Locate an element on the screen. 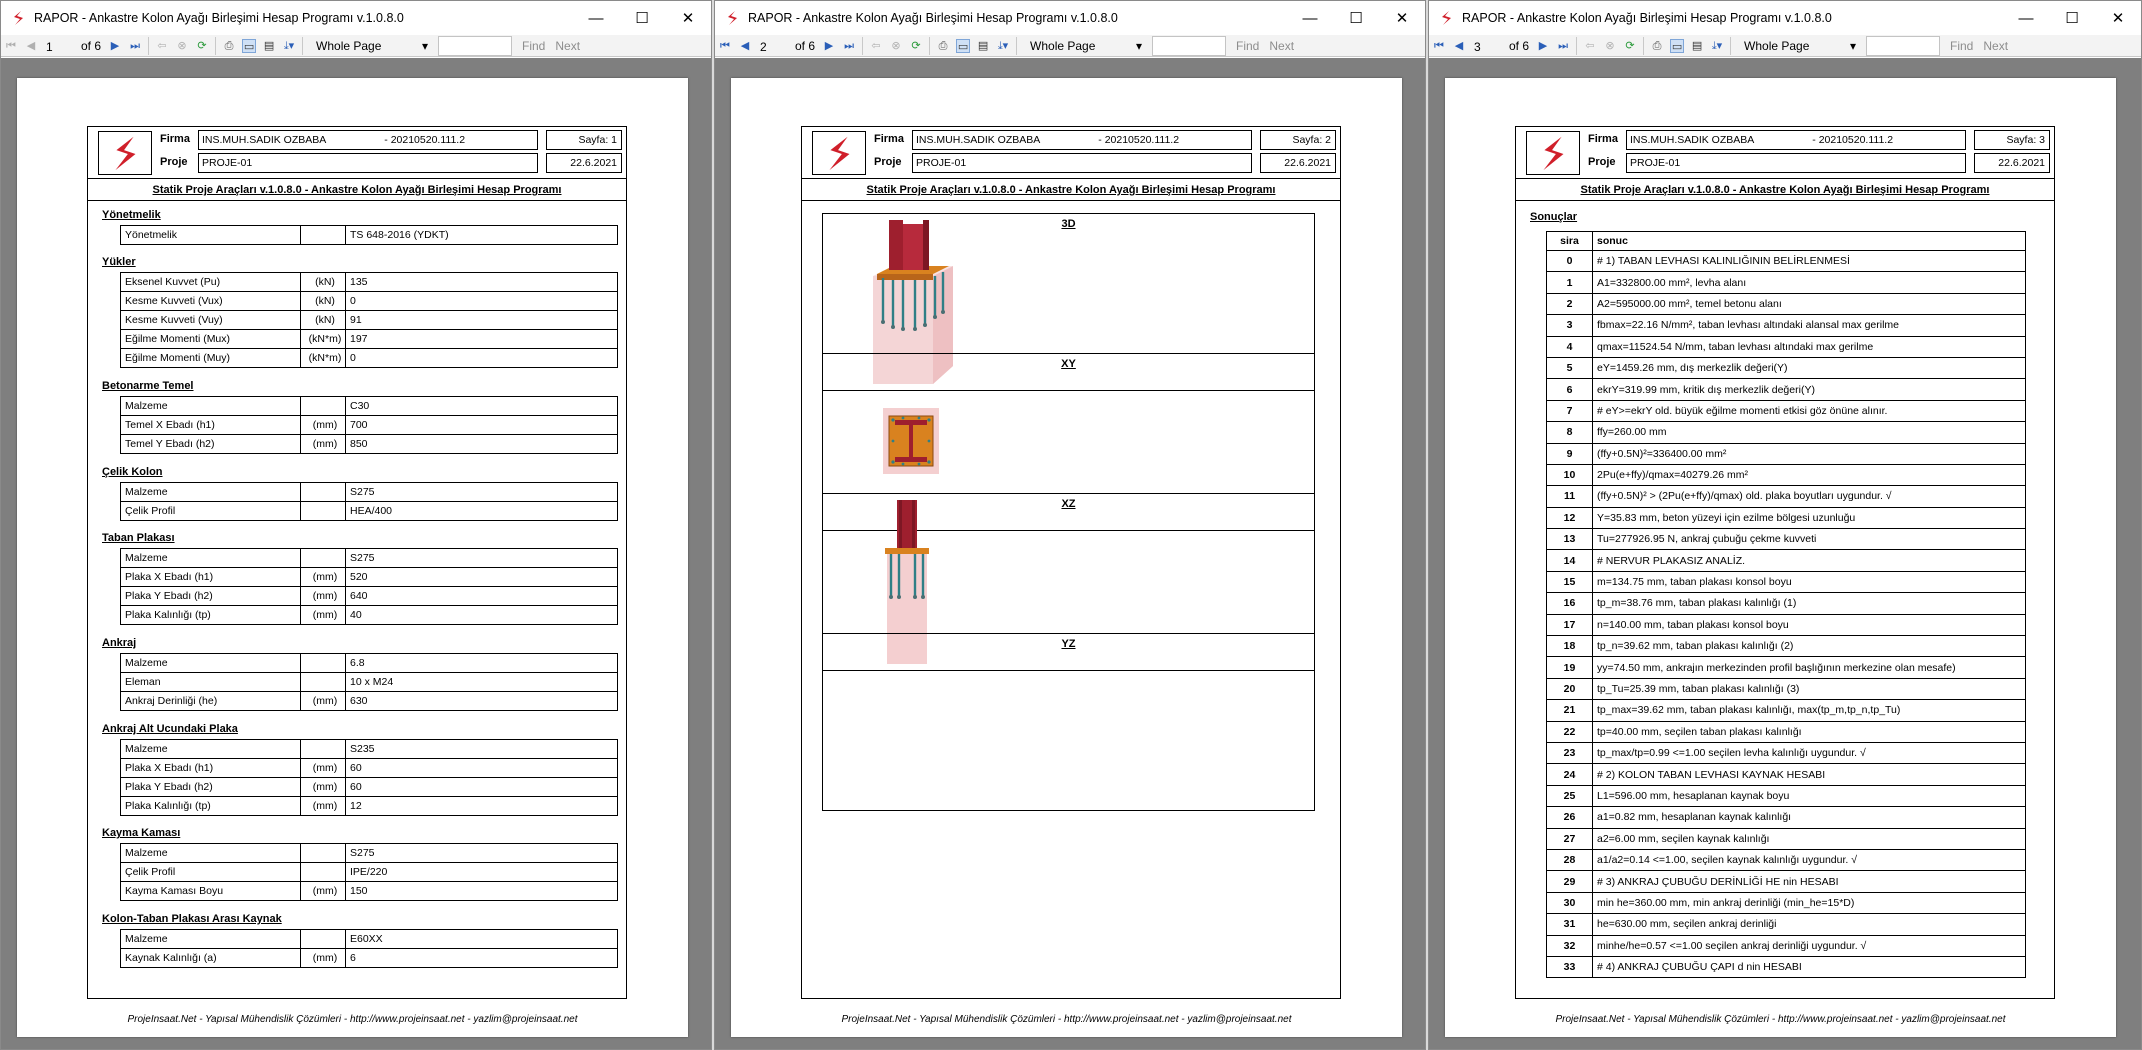 Image resolution: width=2142 pixels, height=1050 pixels. param-name: Plaka Kalınlığı (tp) is located at coordinates (210, 615).